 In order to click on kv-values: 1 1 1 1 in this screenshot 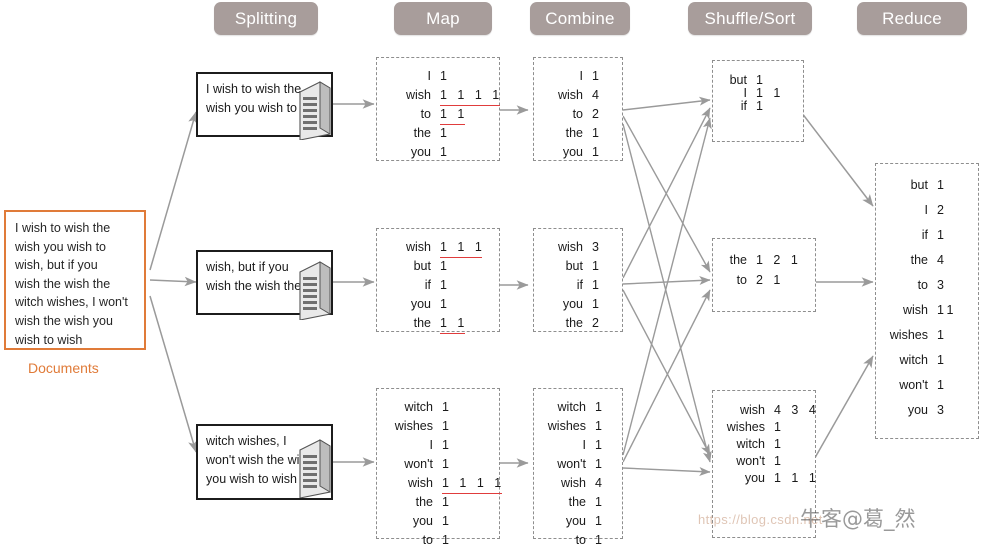, I will do `click(471, 96)`.